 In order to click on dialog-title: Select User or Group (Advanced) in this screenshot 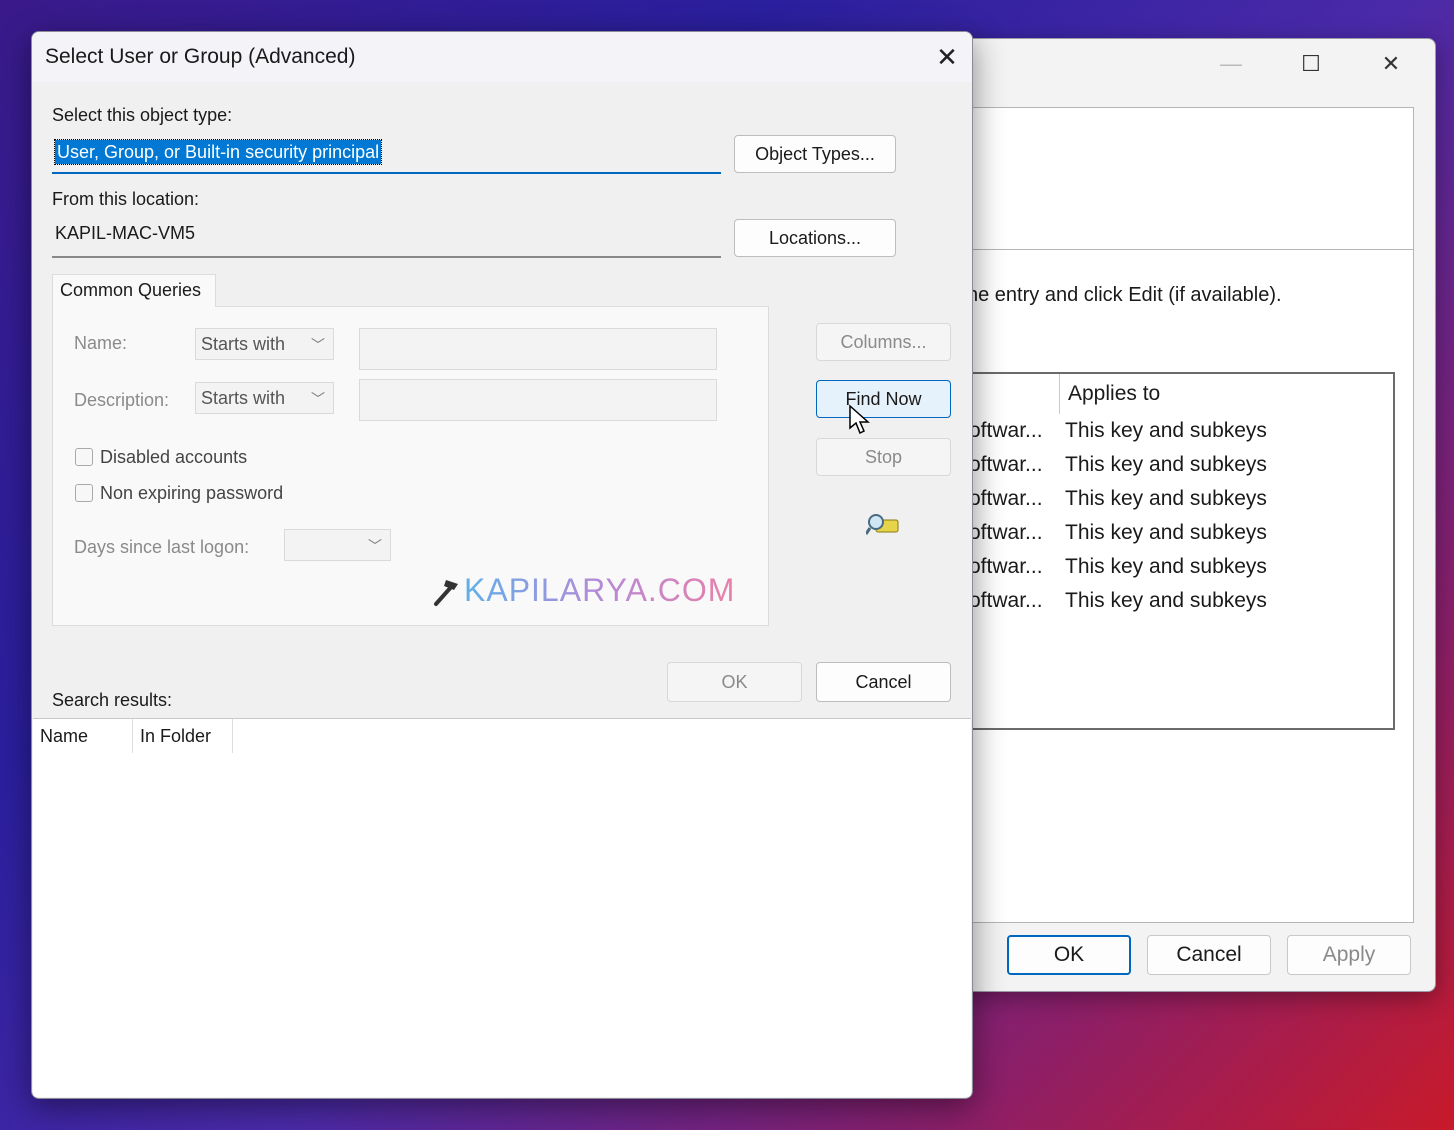, I will do `click(200, 56)`.